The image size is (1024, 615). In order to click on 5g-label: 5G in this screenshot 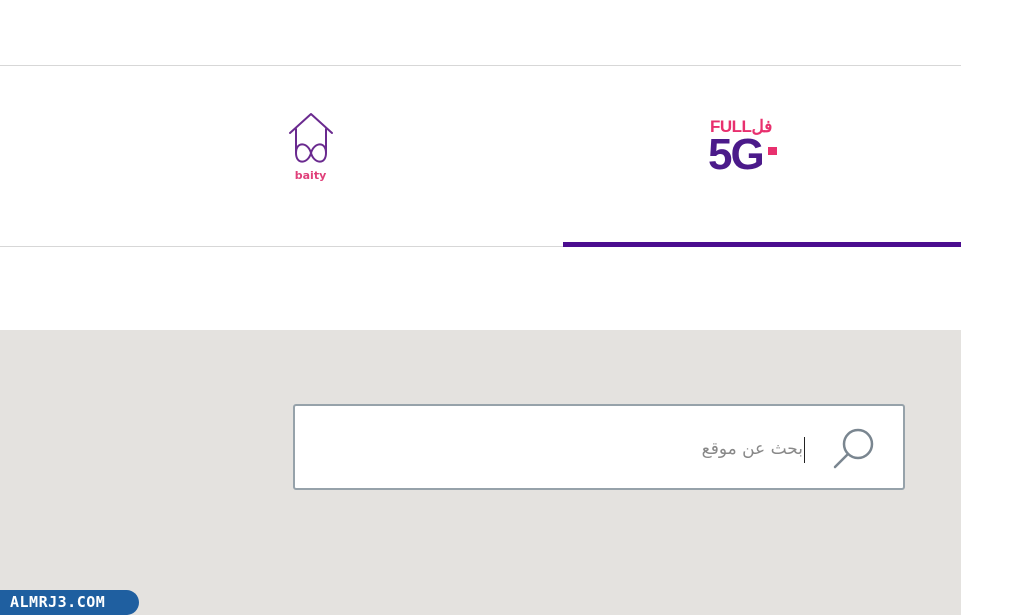, I will do `click(736, 154)`.